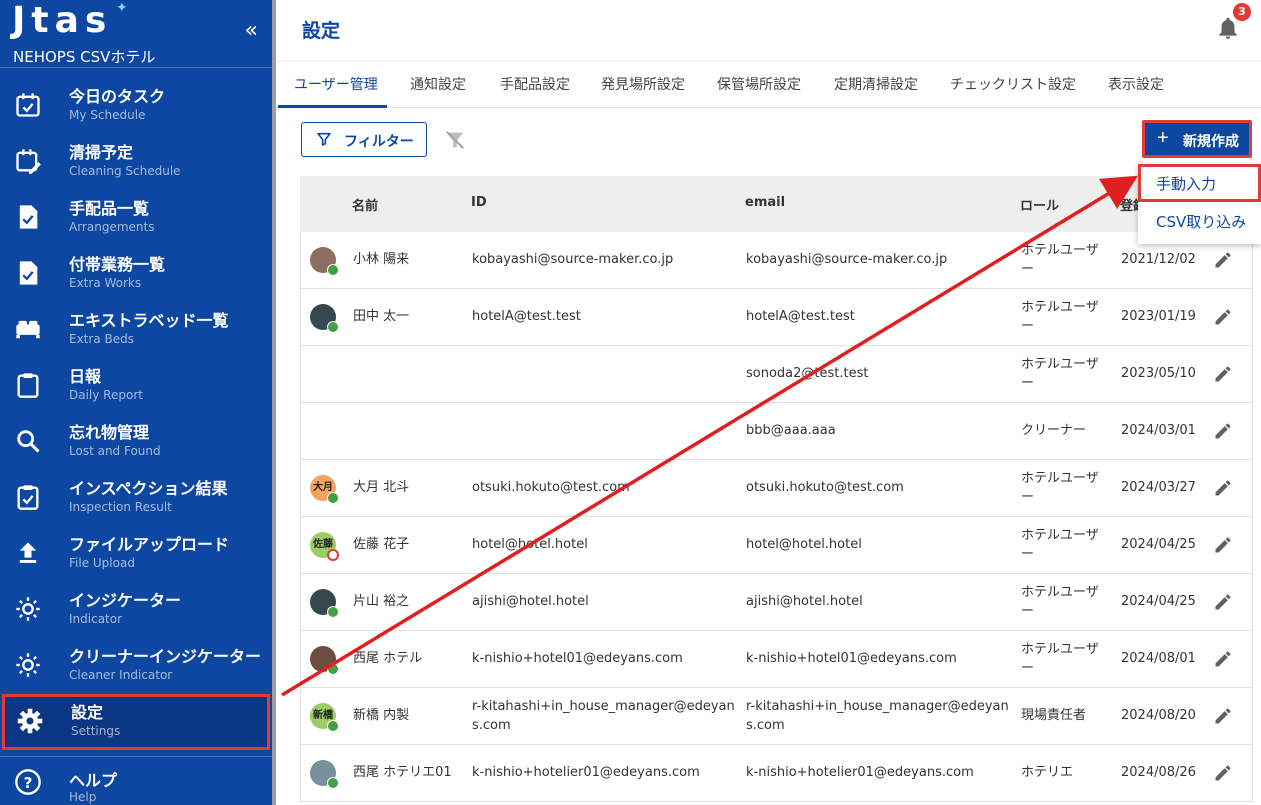  Describe the element at coordinates (136, 666) in the screenshot. I see `sidebar-item-cleaner-indicator: クリーナーインジケーター Cleaner Indicator` at that location.